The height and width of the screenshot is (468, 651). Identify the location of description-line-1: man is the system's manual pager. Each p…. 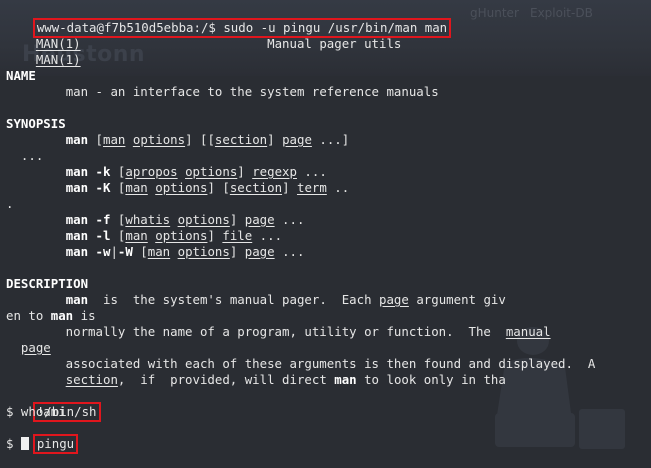
(285, 299).